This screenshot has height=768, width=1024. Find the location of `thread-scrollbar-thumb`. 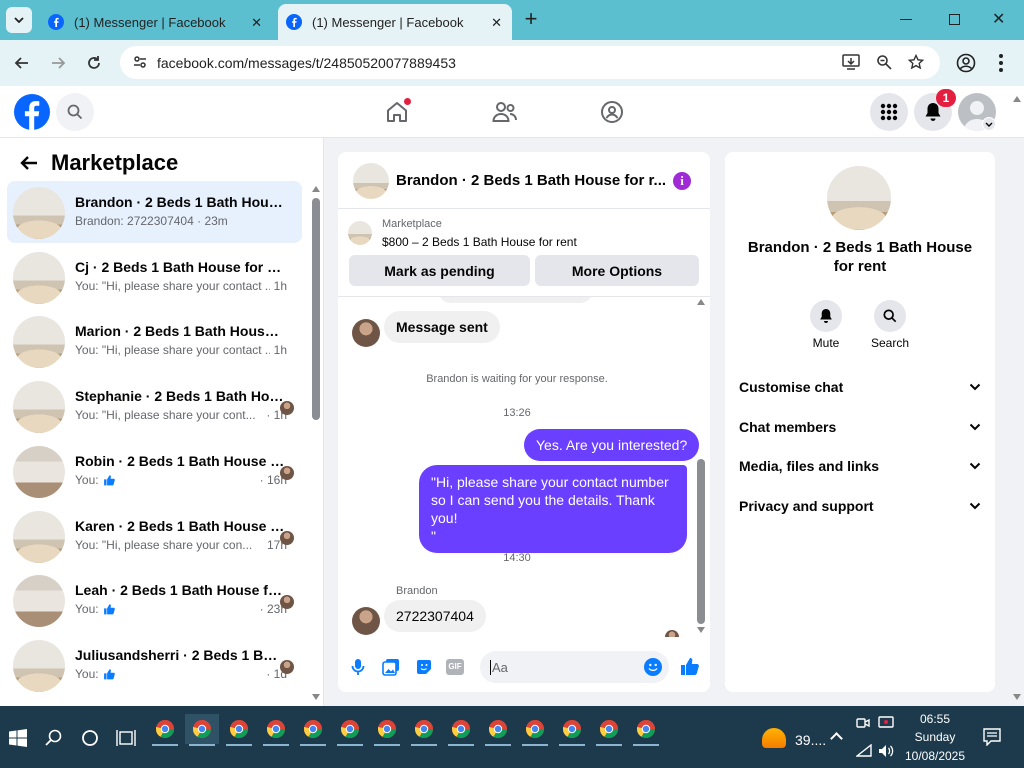

thread-scrollbar-thumb is located at coordinates (701, 541).